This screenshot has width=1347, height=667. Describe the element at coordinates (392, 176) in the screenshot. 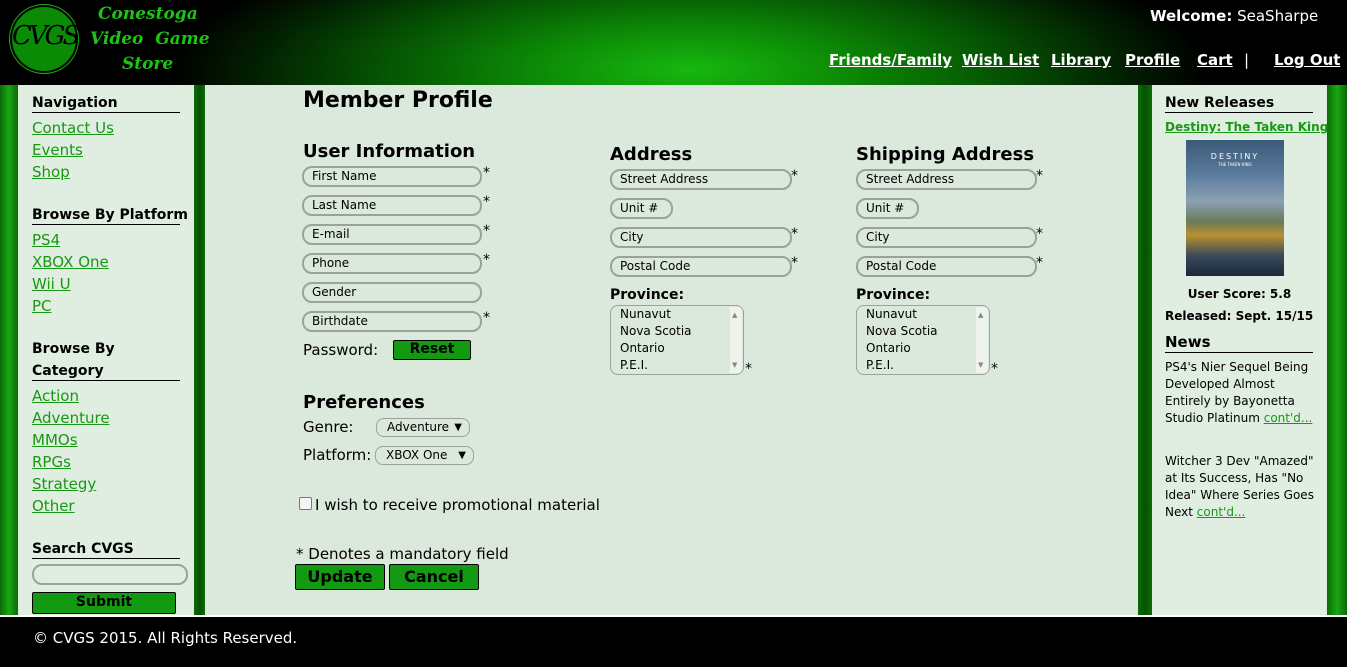

I see `first-name-field: First Name` at that location.